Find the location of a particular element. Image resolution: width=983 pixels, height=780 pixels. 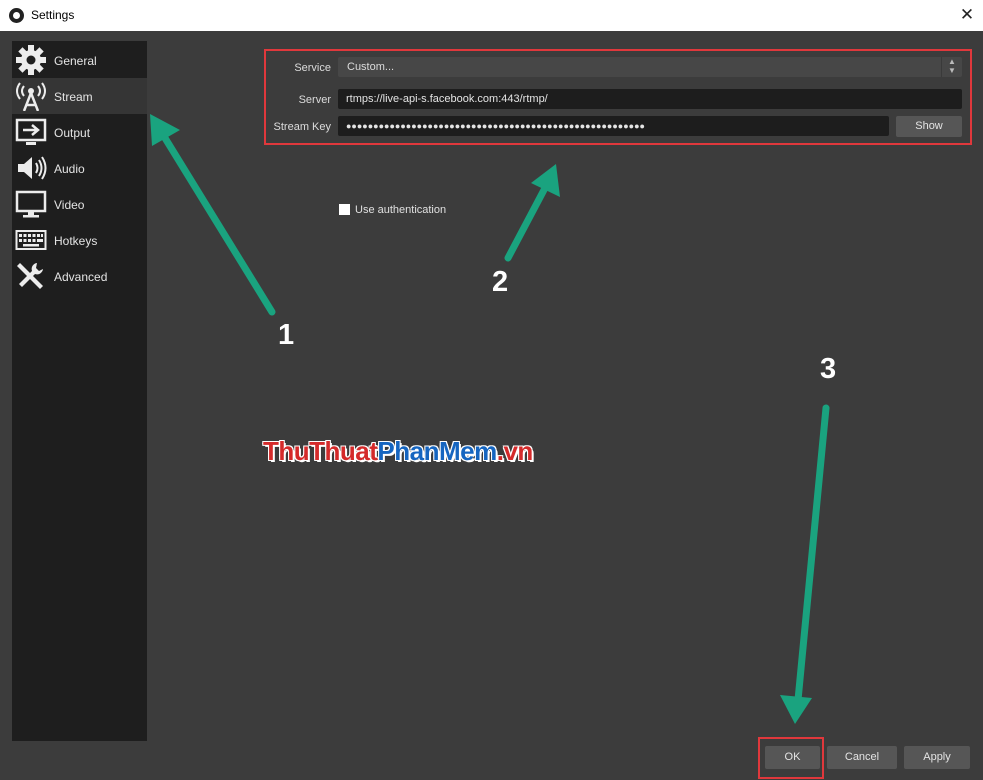

step-number-3: 3 is located at coordinates (828, 369).